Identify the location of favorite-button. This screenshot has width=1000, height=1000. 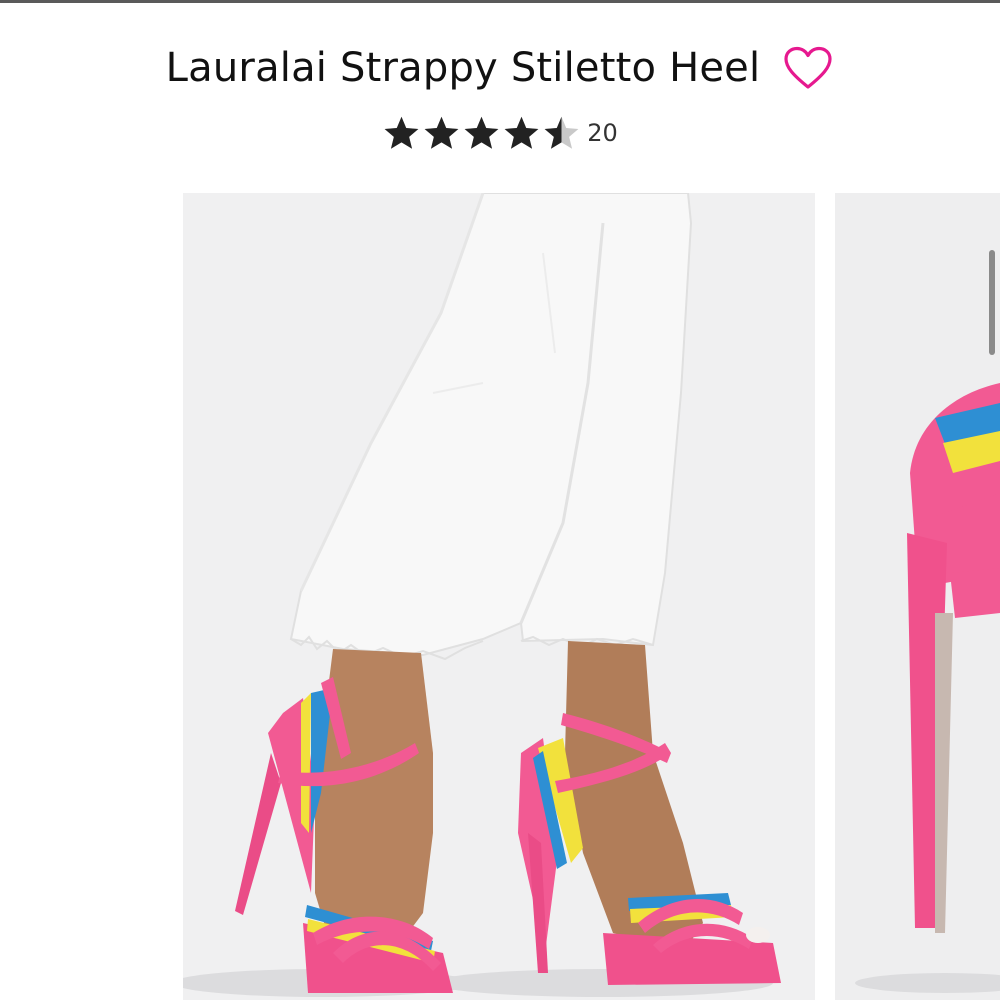
(808, 68).